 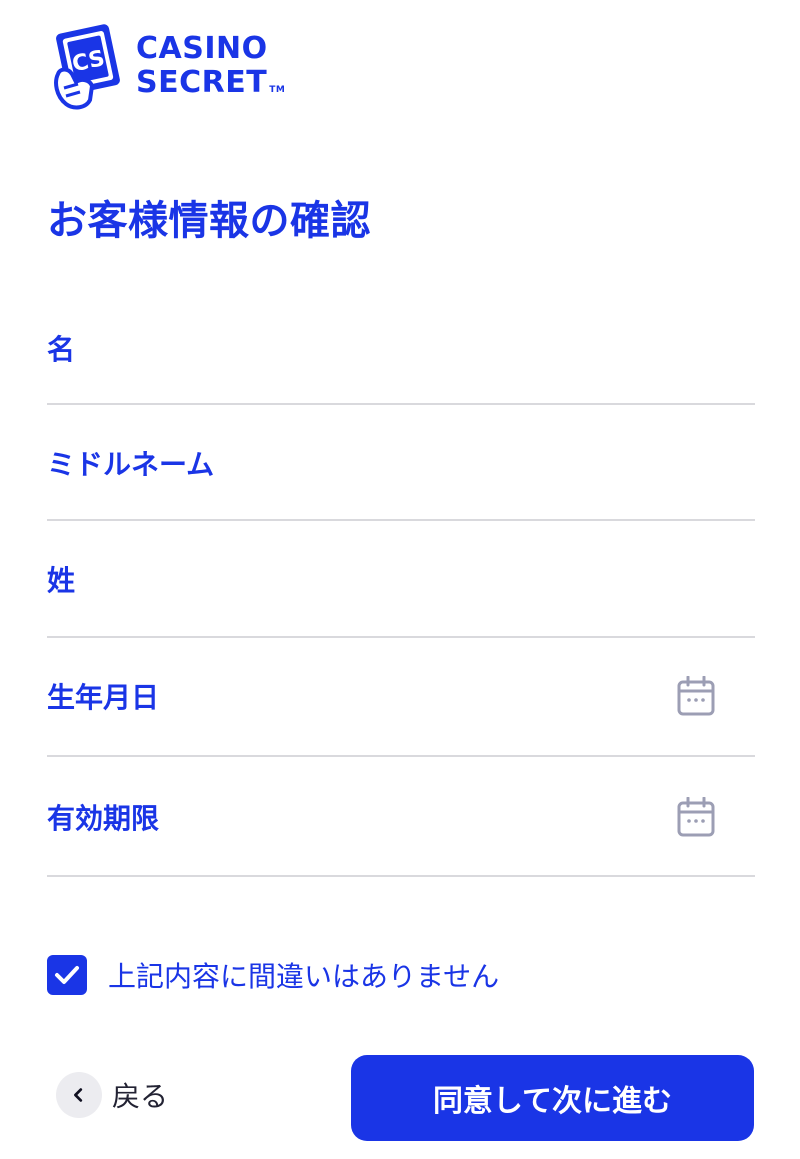 What do you see at coordinates (131, 464) in the screenshot?
I see `field-label: ミドルネーム` at bounding box center [131, 464].